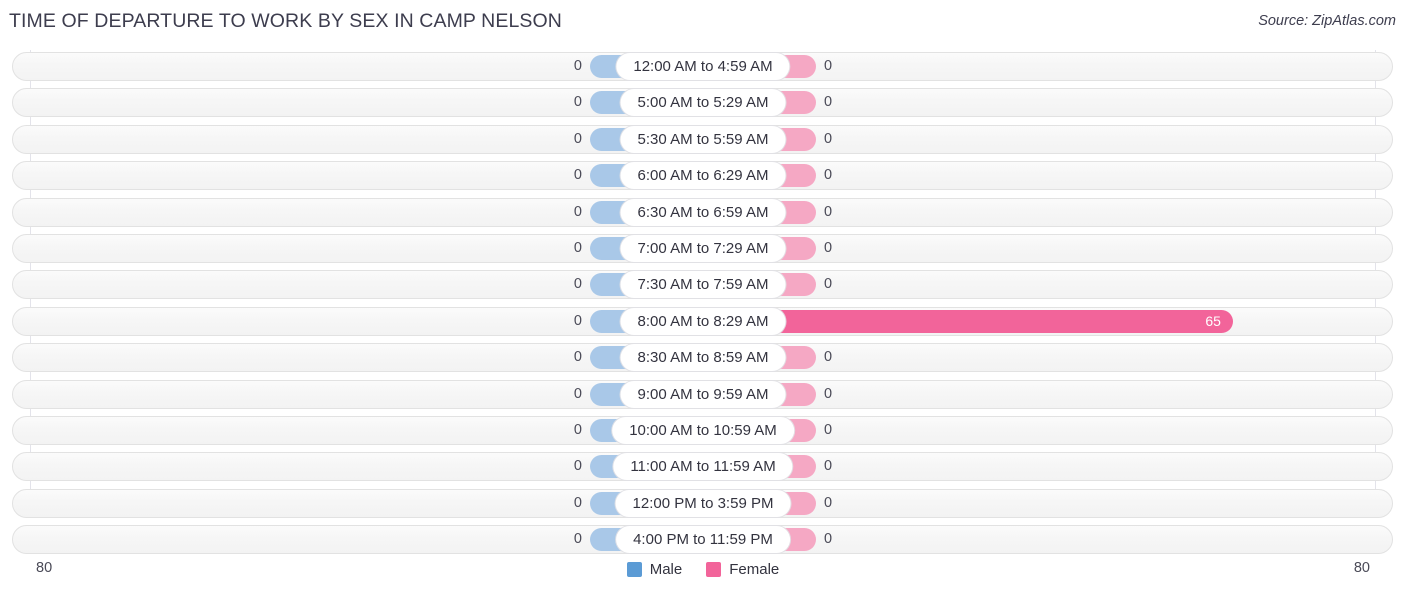 The width and height of the screenshot is (1406, 595). I want to click on row-label: 12:00 PM to 3:59 PM, so click(703, 503).